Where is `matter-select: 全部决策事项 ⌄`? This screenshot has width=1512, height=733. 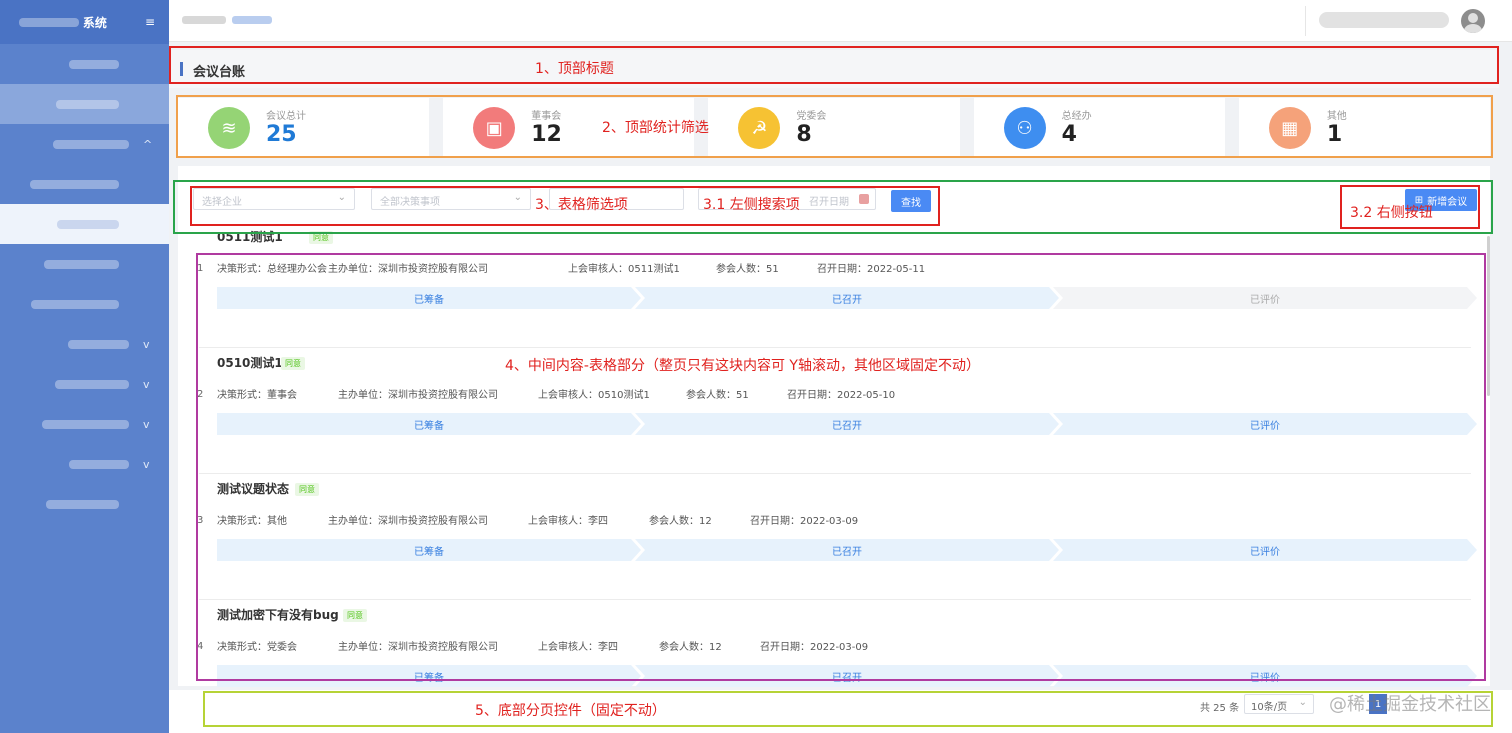
matter-select: 全部决策事项 ⌄ is located at coordinates (451, 199).